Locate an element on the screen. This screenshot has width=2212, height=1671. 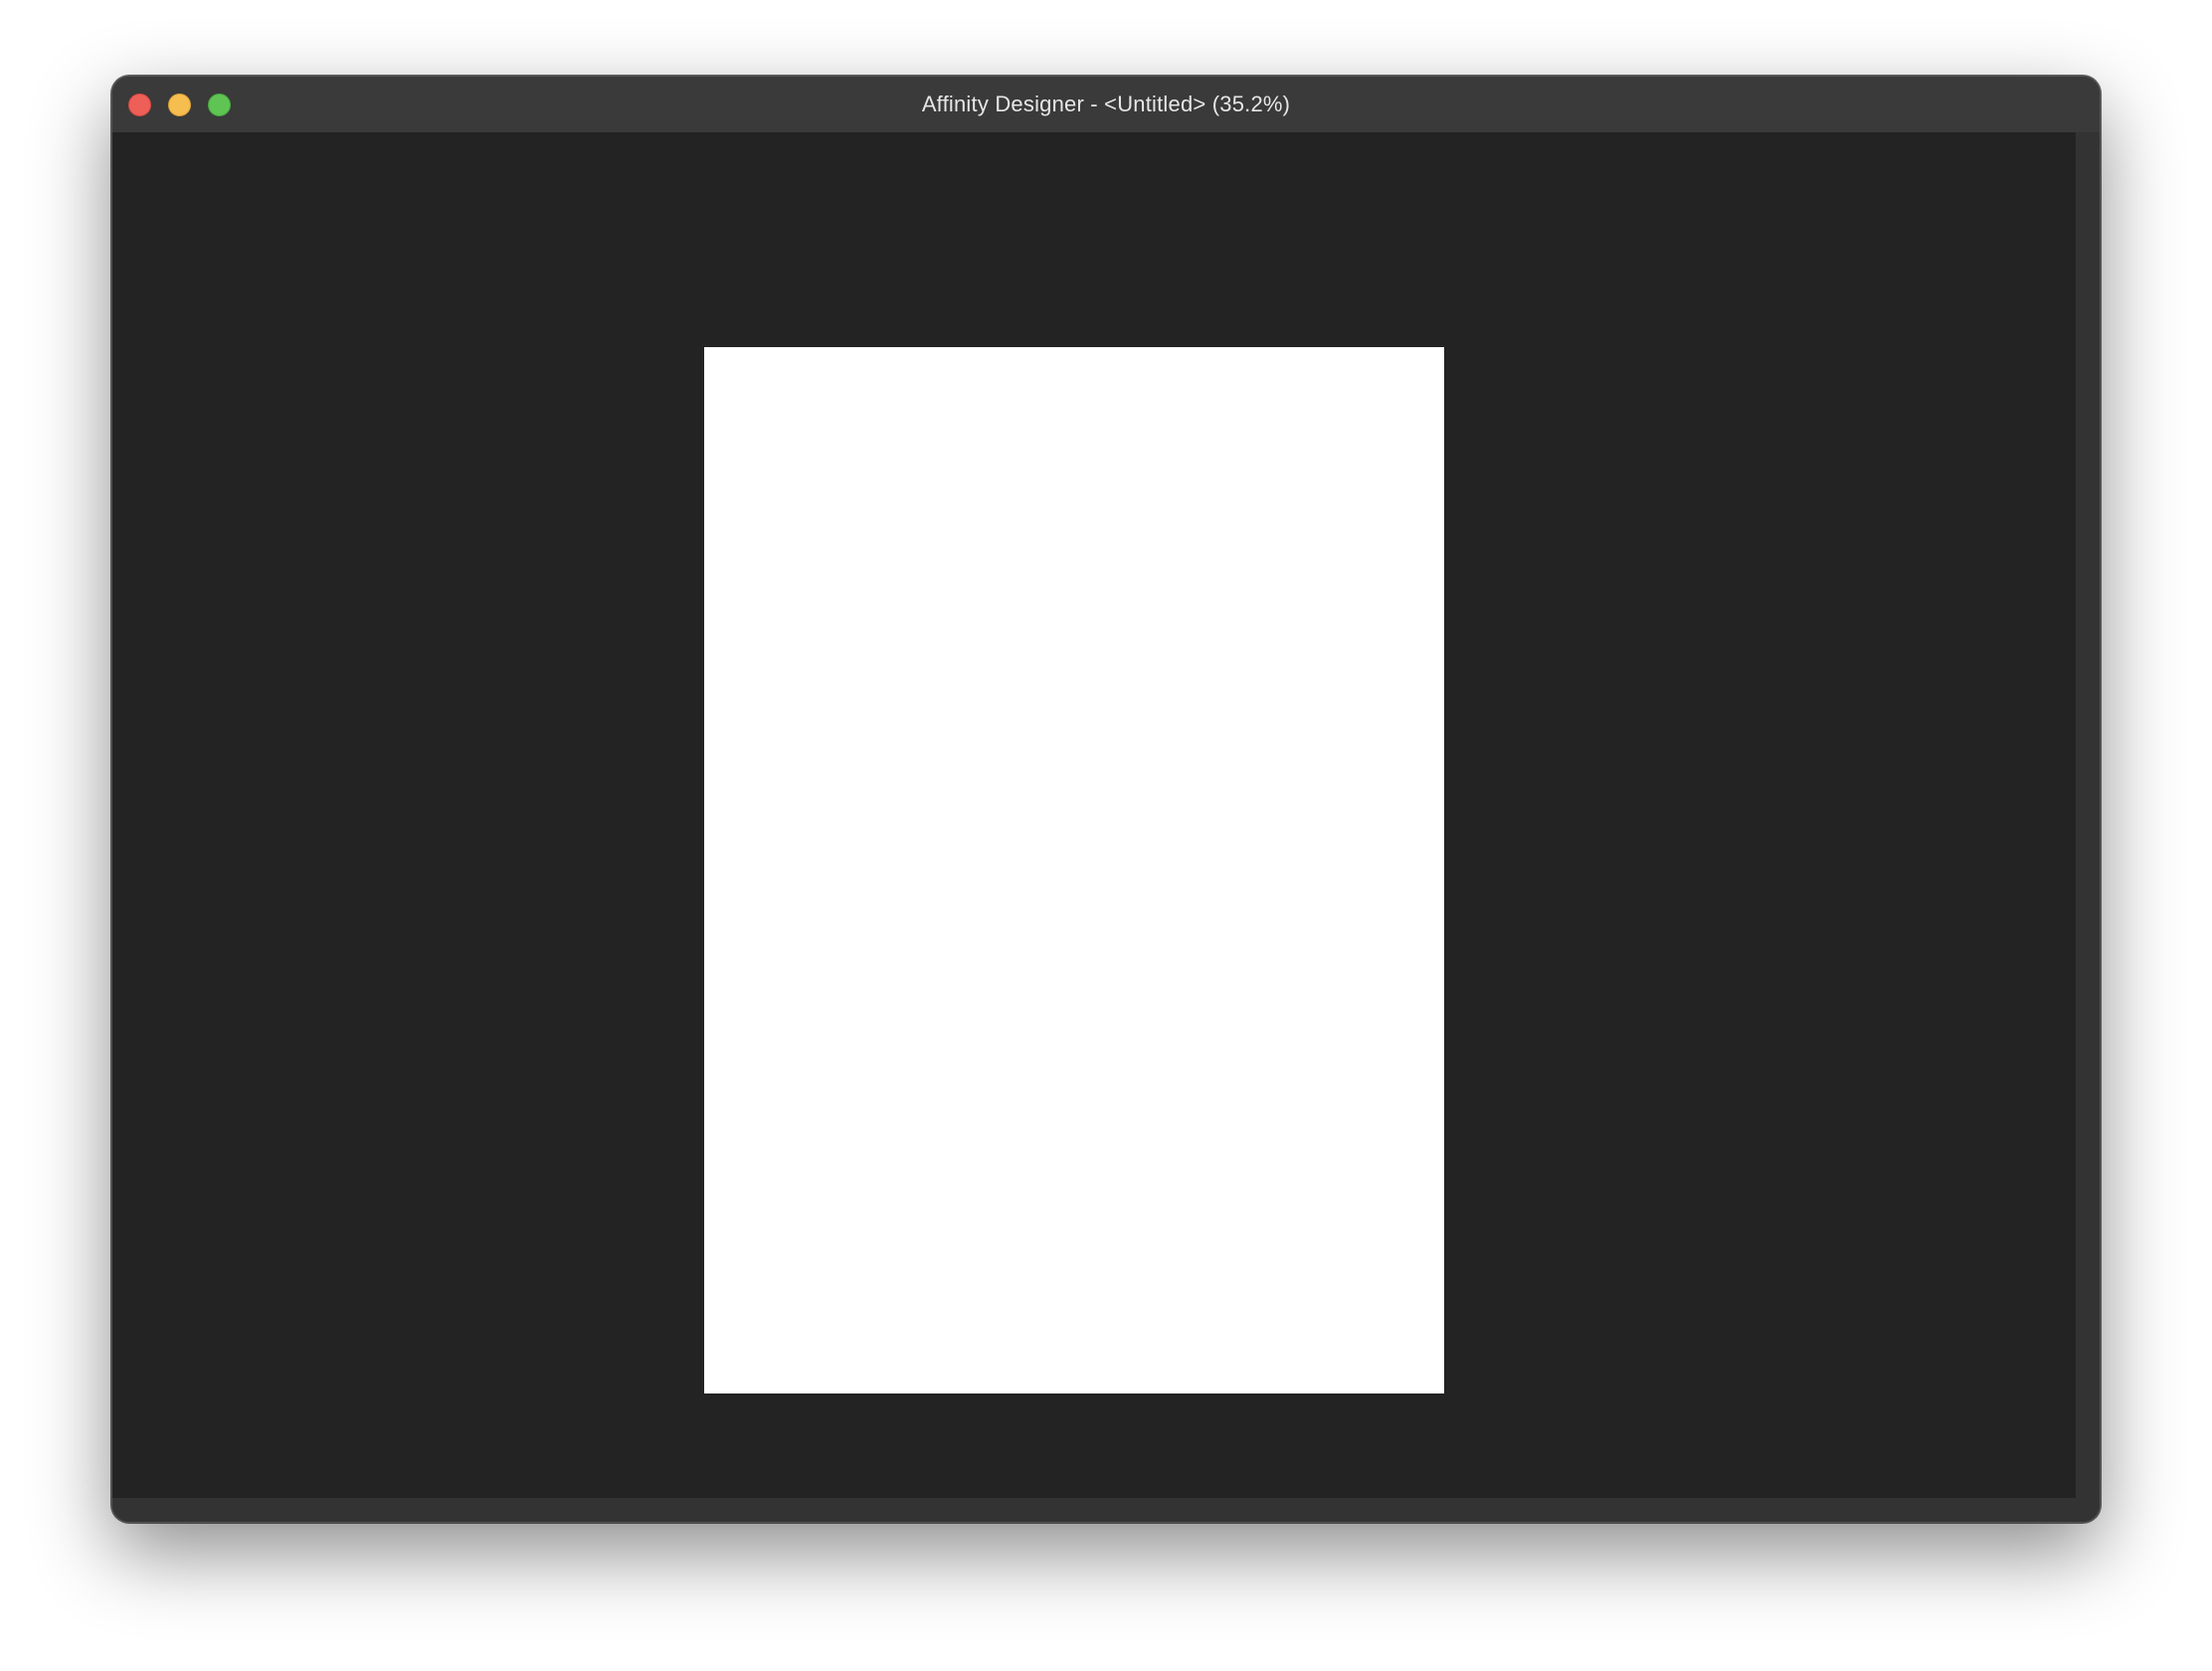
minimize-window-button is located at coordinates (179, 104).